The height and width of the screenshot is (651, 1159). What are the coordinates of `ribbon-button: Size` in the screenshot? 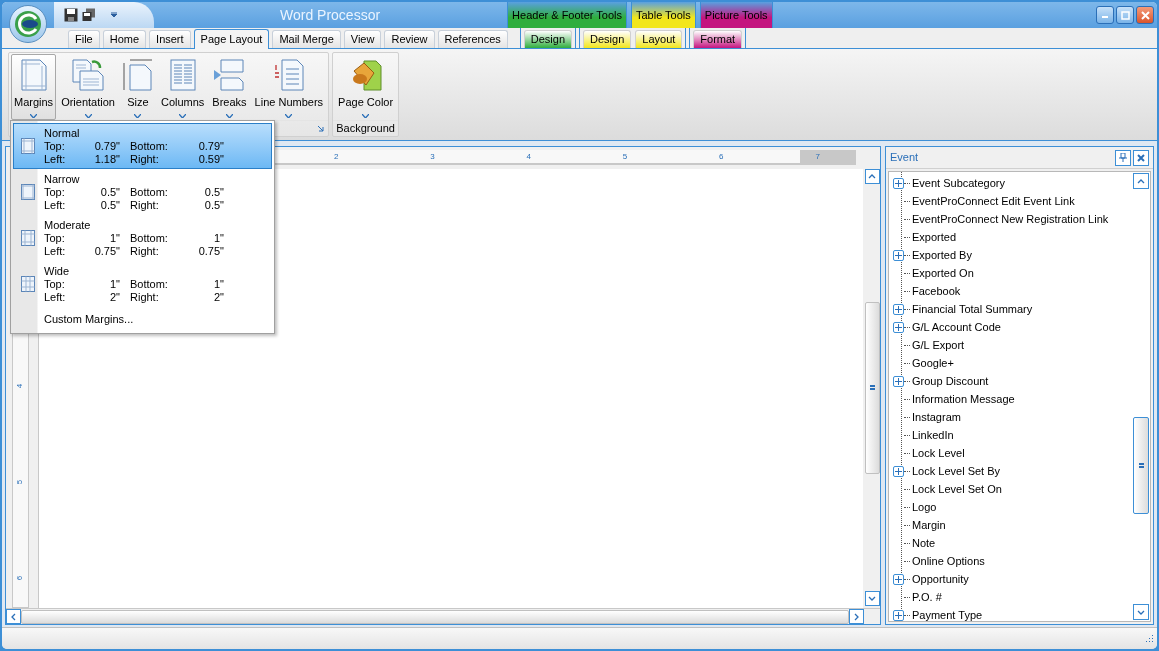 It's located at (137, 87).